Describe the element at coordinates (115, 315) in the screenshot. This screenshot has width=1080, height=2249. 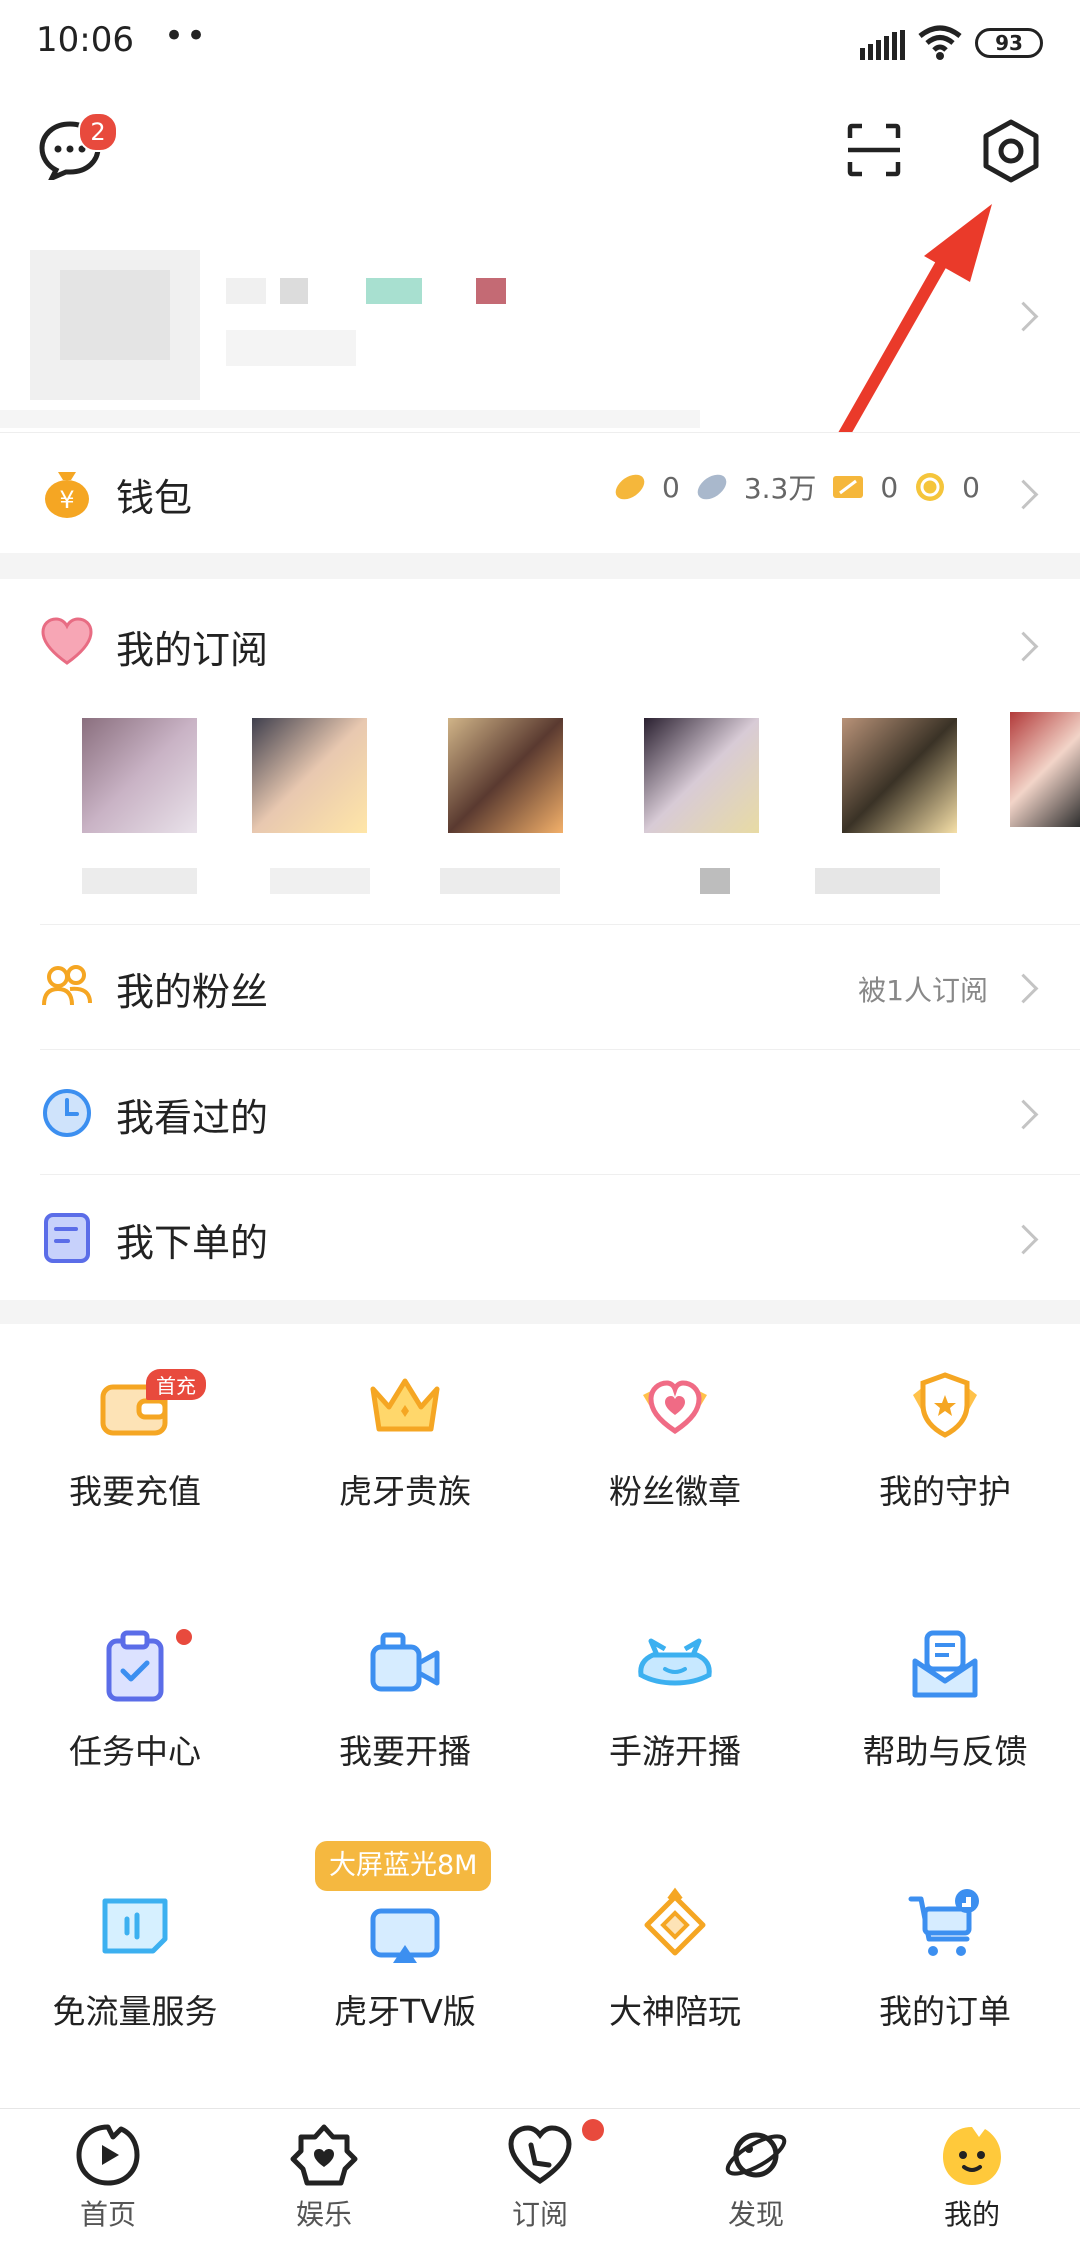
I see `avatar-blur` at that location.